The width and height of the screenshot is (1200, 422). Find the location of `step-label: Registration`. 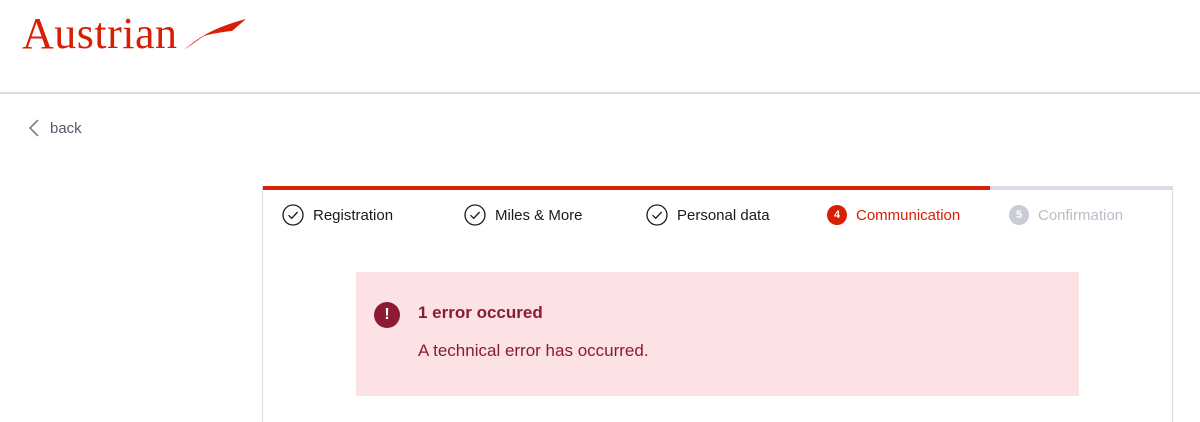

step-label: Registration is located at coordinates (353, 215).